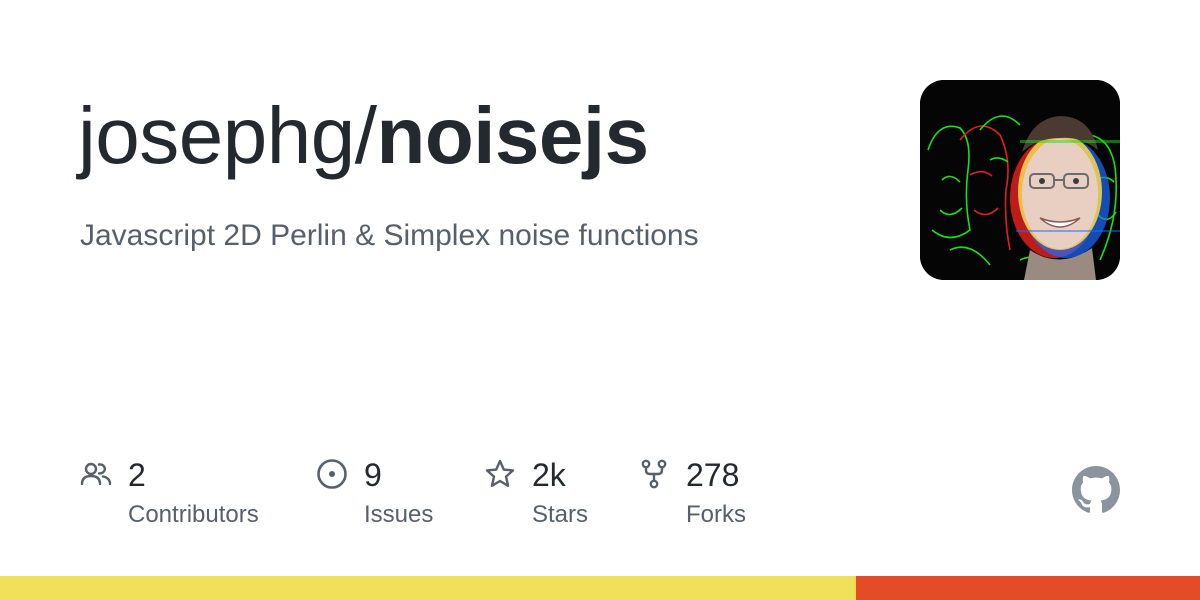  Describe the element at coordinates (96, 474) in the screenshot. I see `contributors-icon` at that location.